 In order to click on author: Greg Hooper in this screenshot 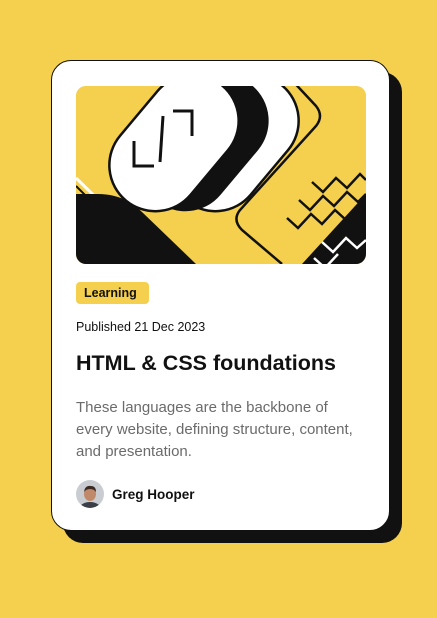, I will do `click(135, 494)`.